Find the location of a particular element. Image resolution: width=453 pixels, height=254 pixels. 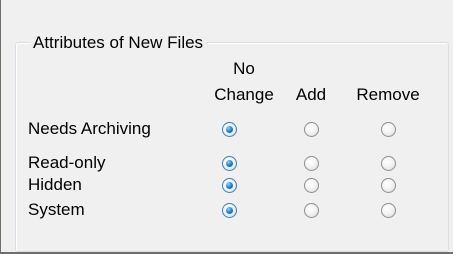

row-label-system: System is located at coordinates (56, 209).